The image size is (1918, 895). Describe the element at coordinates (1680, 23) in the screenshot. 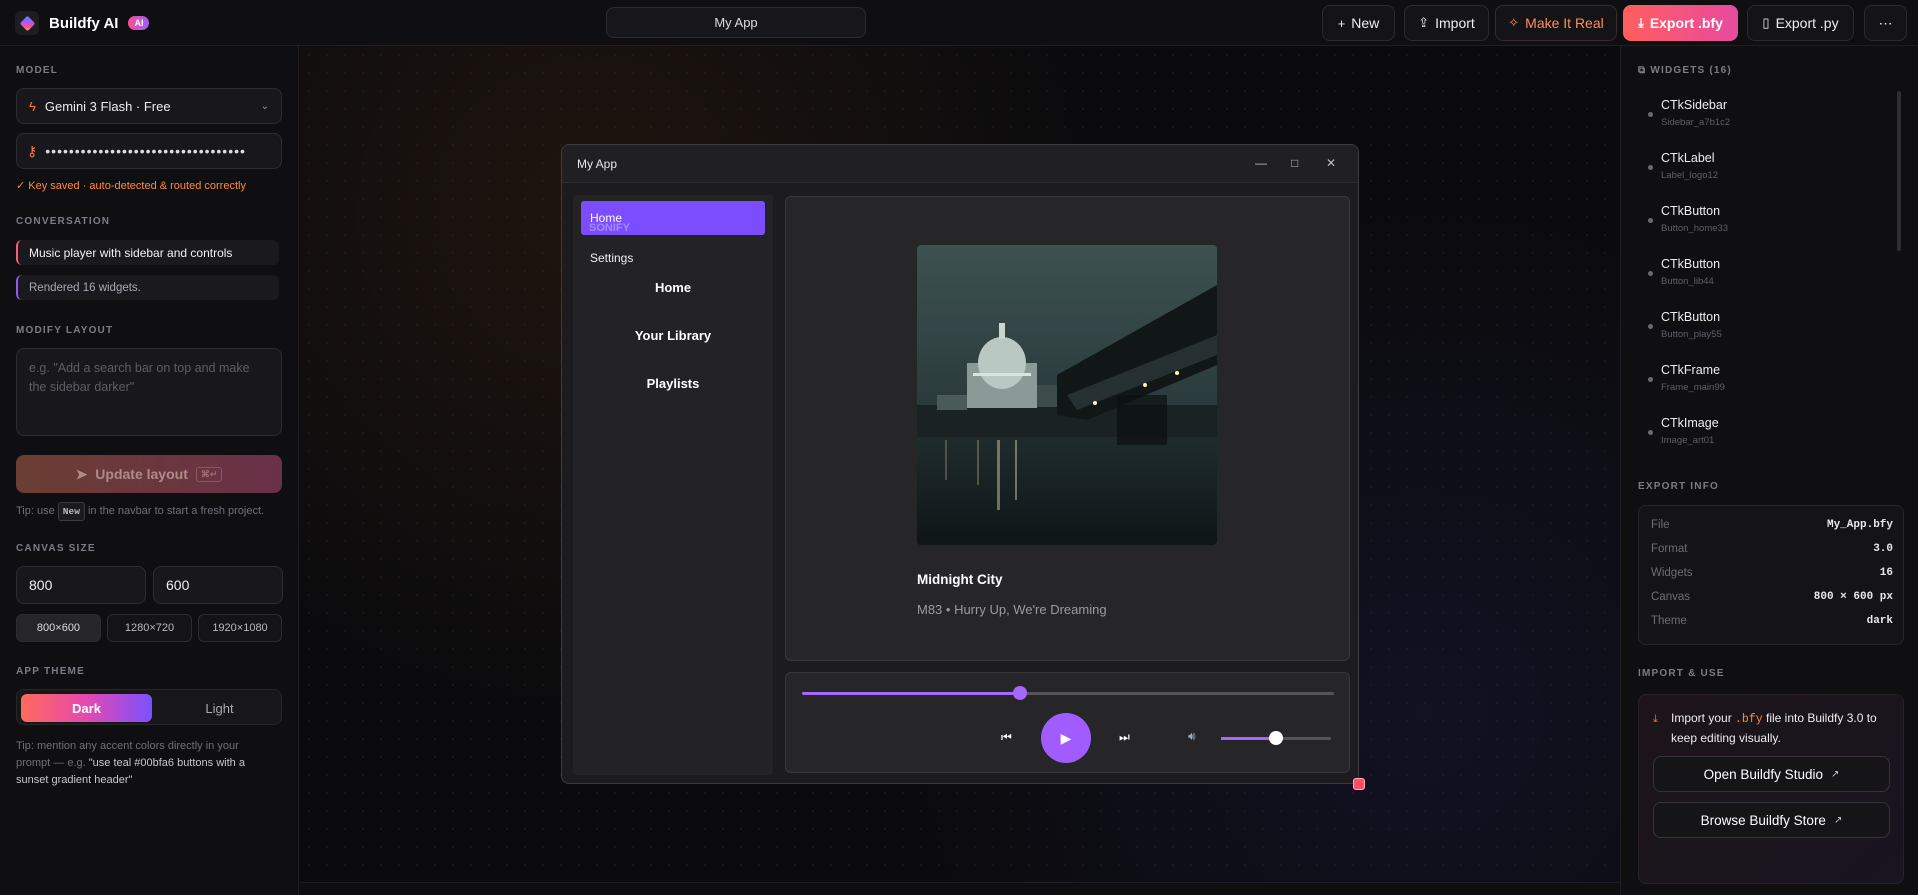

I see `export-bfy-button: ⤓ Export .bfy` at that location.